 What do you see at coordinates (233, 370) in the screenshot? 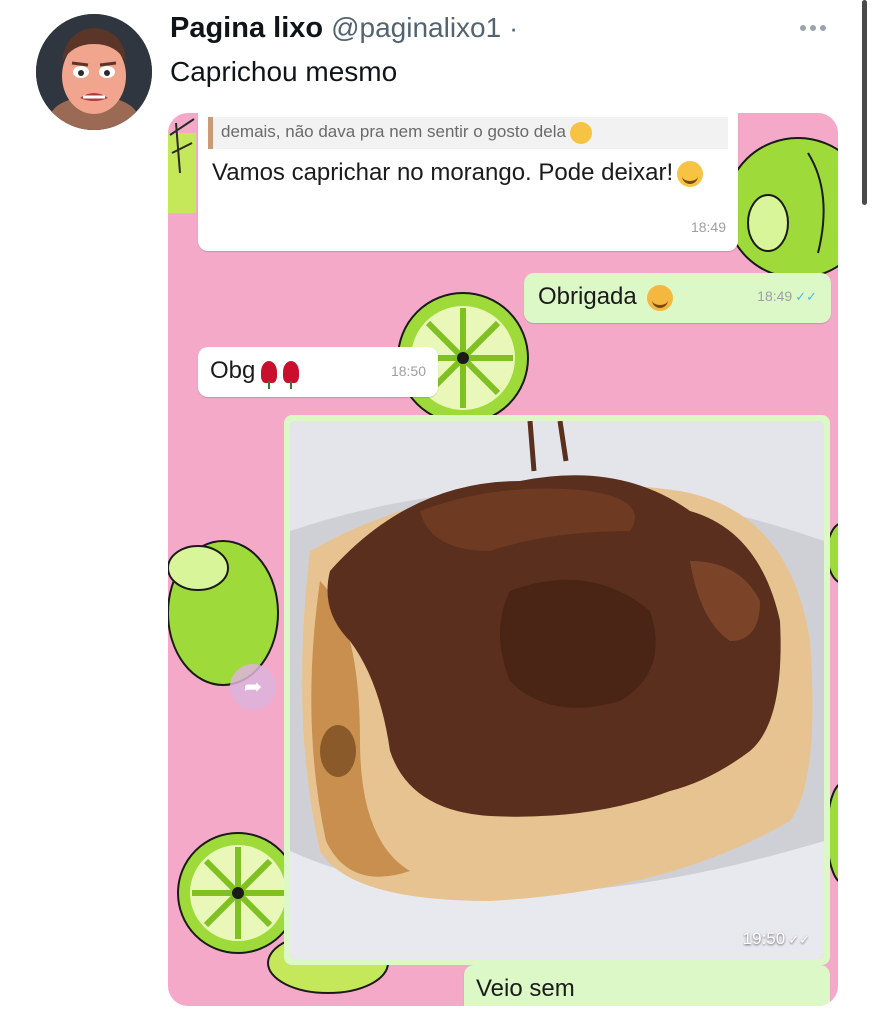
I see `message-text: Obg` at bounding box center [233, 370].